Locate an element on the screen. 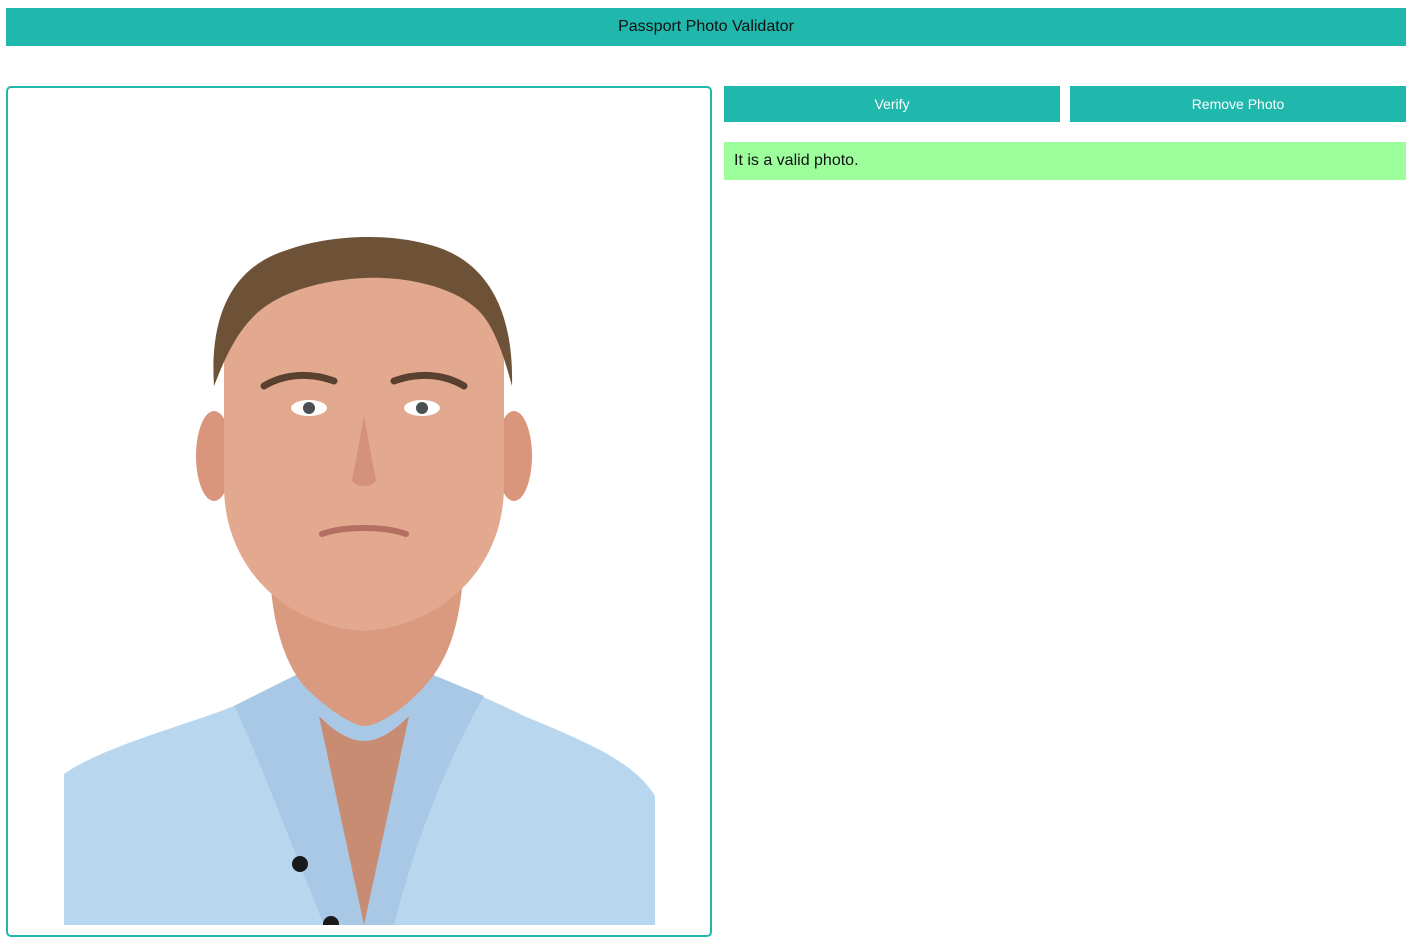 The width and height of the screenshot is (1415, 944). app-title-bar: Passport Photo Validator is located at coordinates (706, 27).